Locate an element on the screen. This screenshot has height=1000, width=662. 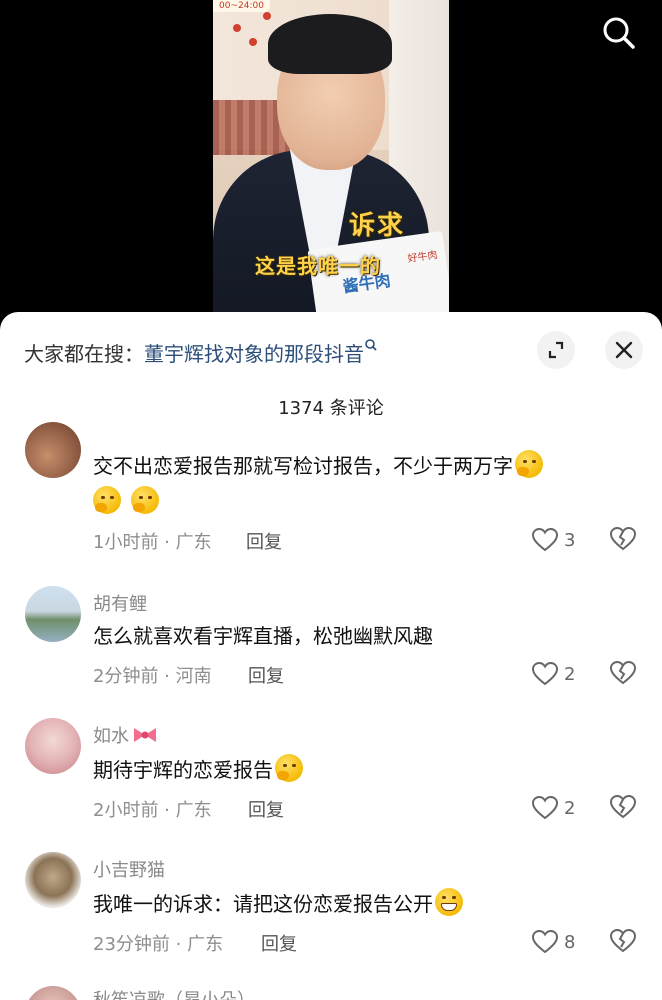
expand-icon is located at coordinates (556, 350).